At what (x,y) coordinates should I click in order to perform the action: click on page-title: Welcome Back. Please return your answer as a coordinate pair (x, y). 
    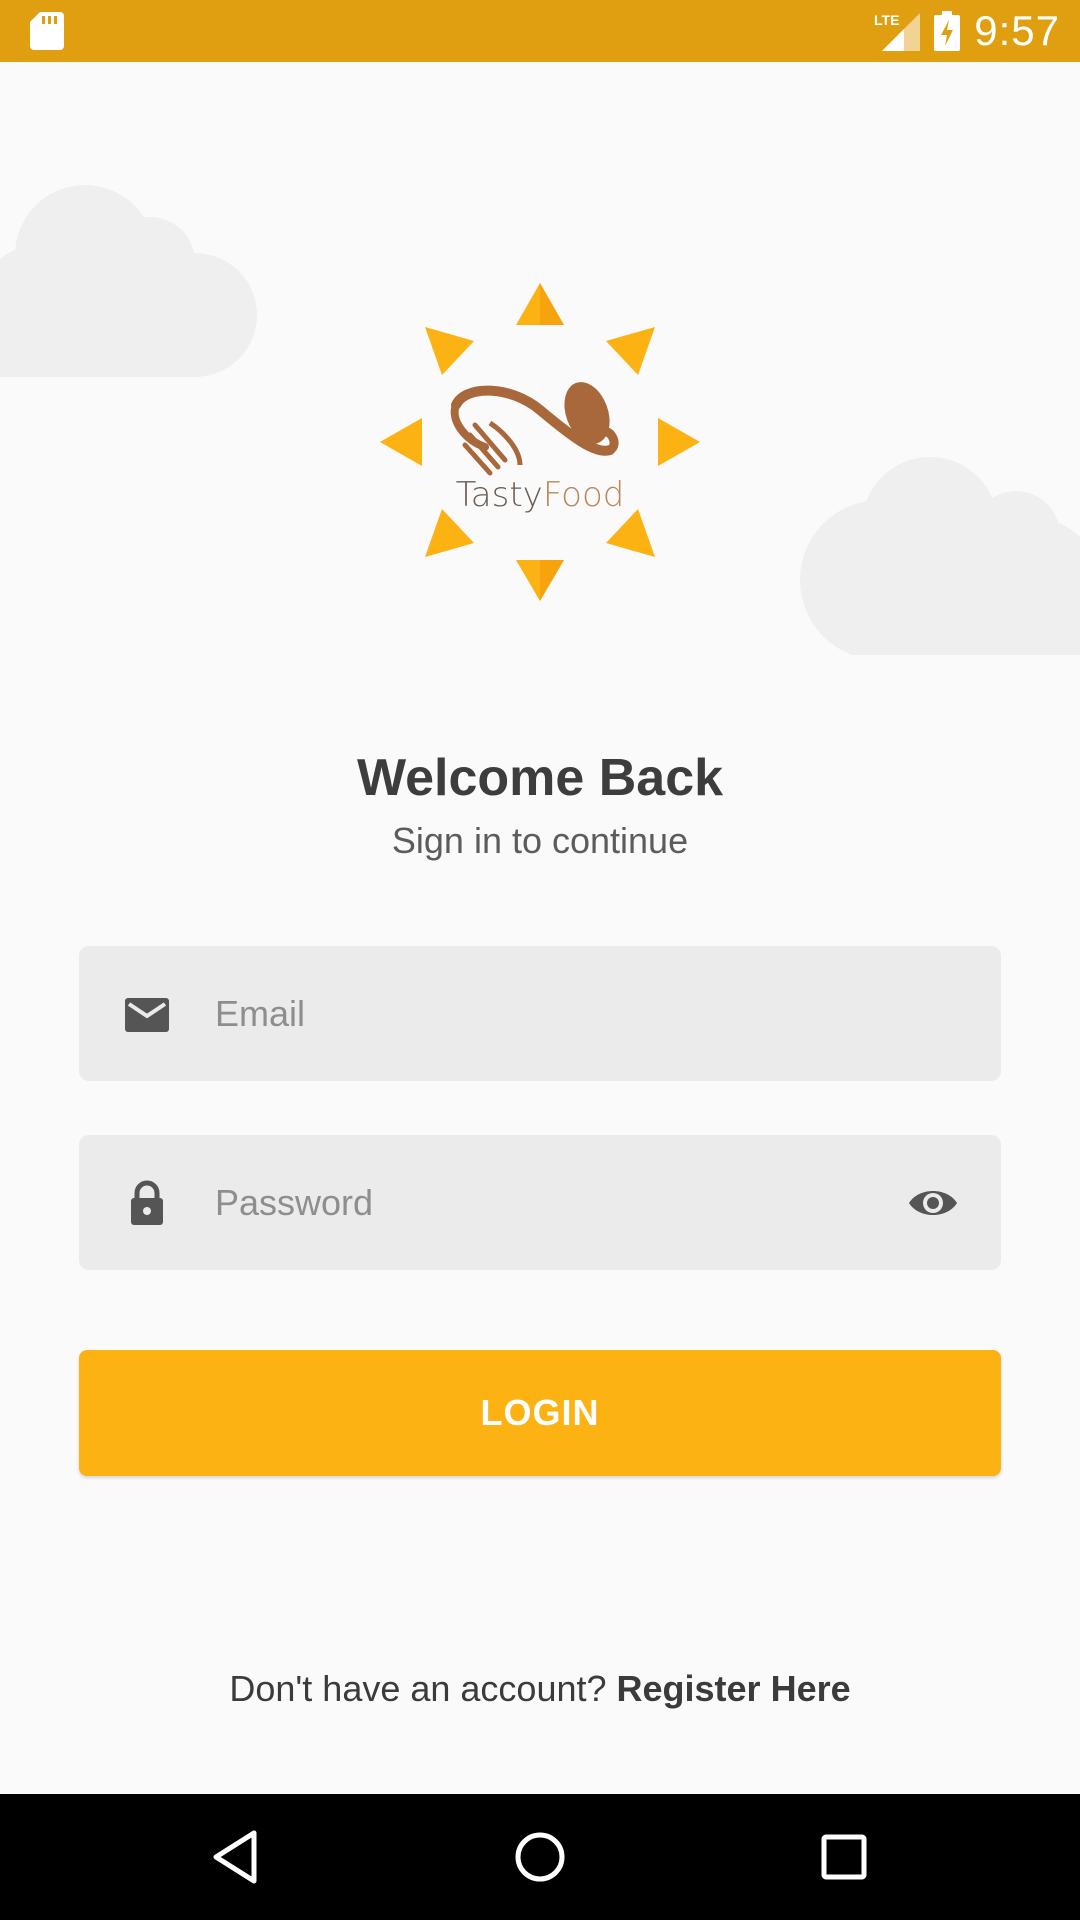
    Looking at the image, I should click on (540, 778).